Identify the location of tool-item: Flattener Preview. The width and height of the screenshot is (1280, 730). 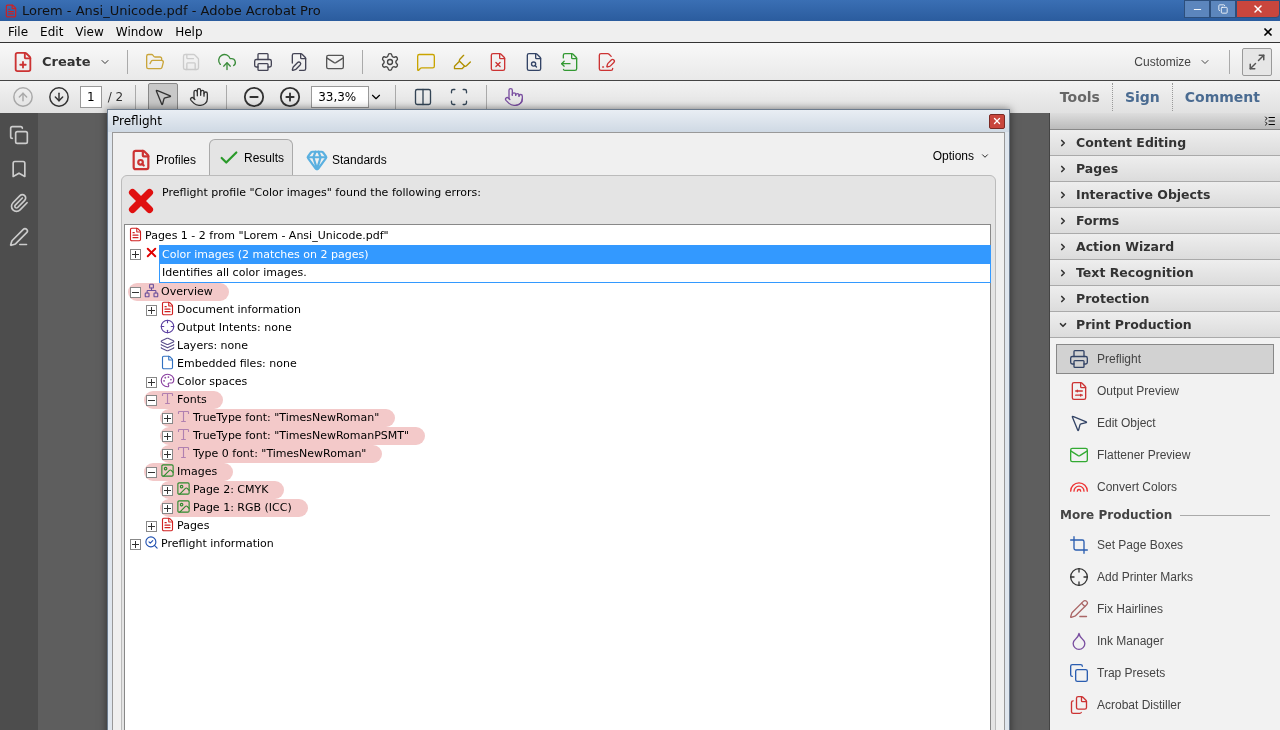
(1165, 455).